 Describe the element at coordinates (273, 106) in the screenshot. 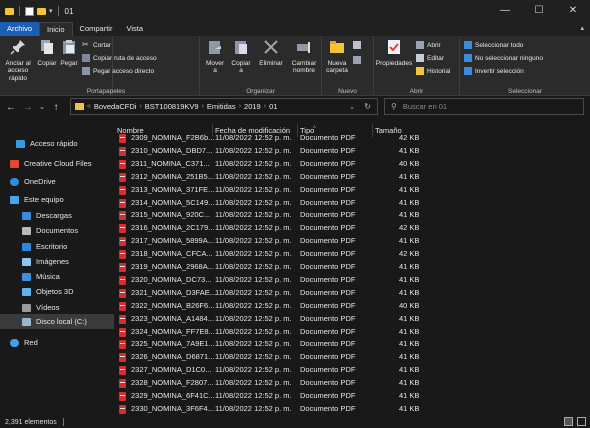

I see `breadcrumb-01: 01` at that location.